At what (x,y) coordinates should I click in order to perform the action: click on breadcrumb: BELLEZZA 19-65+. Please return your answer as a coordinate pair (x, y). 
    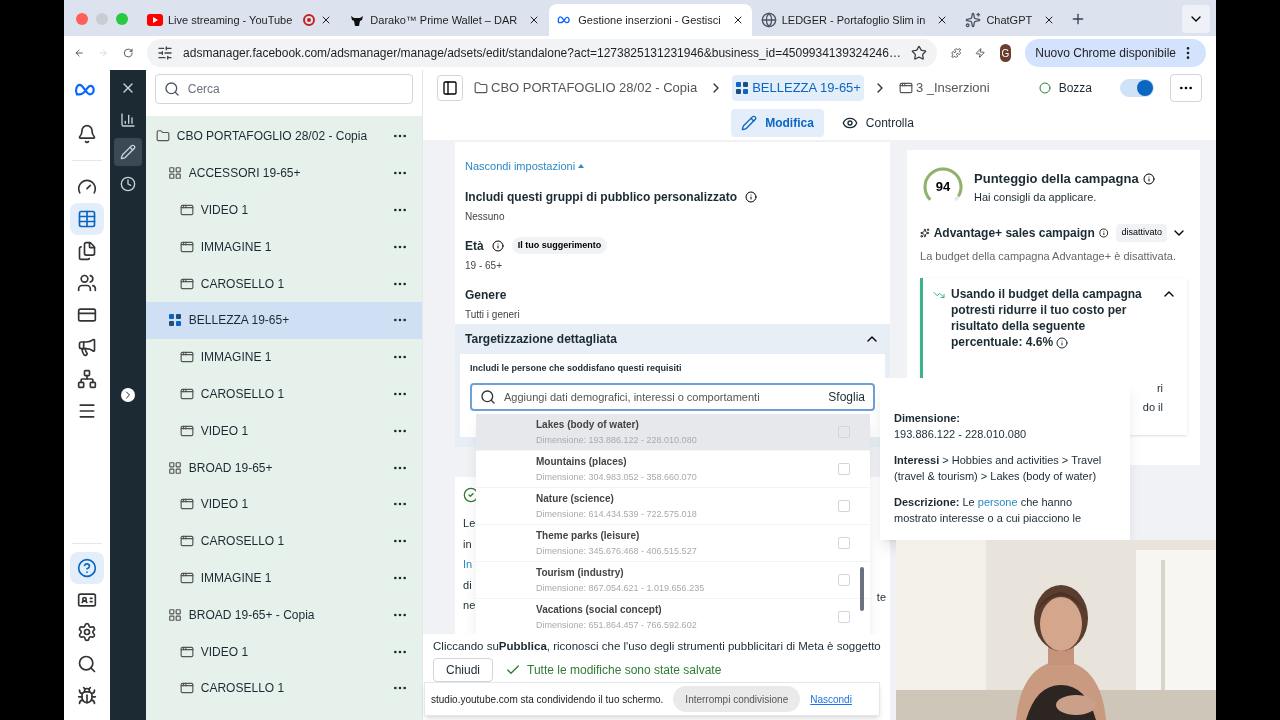
    Looking at the image, I should click on (798, 88).